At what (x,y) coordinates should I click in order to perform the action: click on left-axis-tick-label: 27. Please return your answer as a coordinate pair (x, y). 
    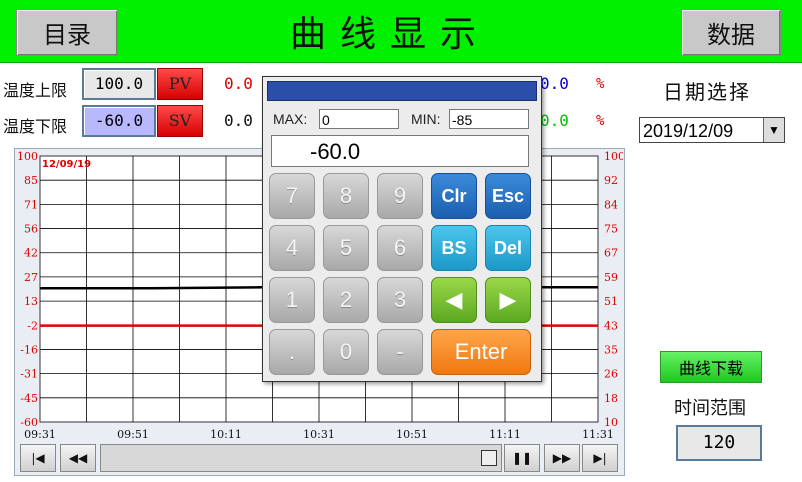
    Looking at the image, I should click on (31, 277).